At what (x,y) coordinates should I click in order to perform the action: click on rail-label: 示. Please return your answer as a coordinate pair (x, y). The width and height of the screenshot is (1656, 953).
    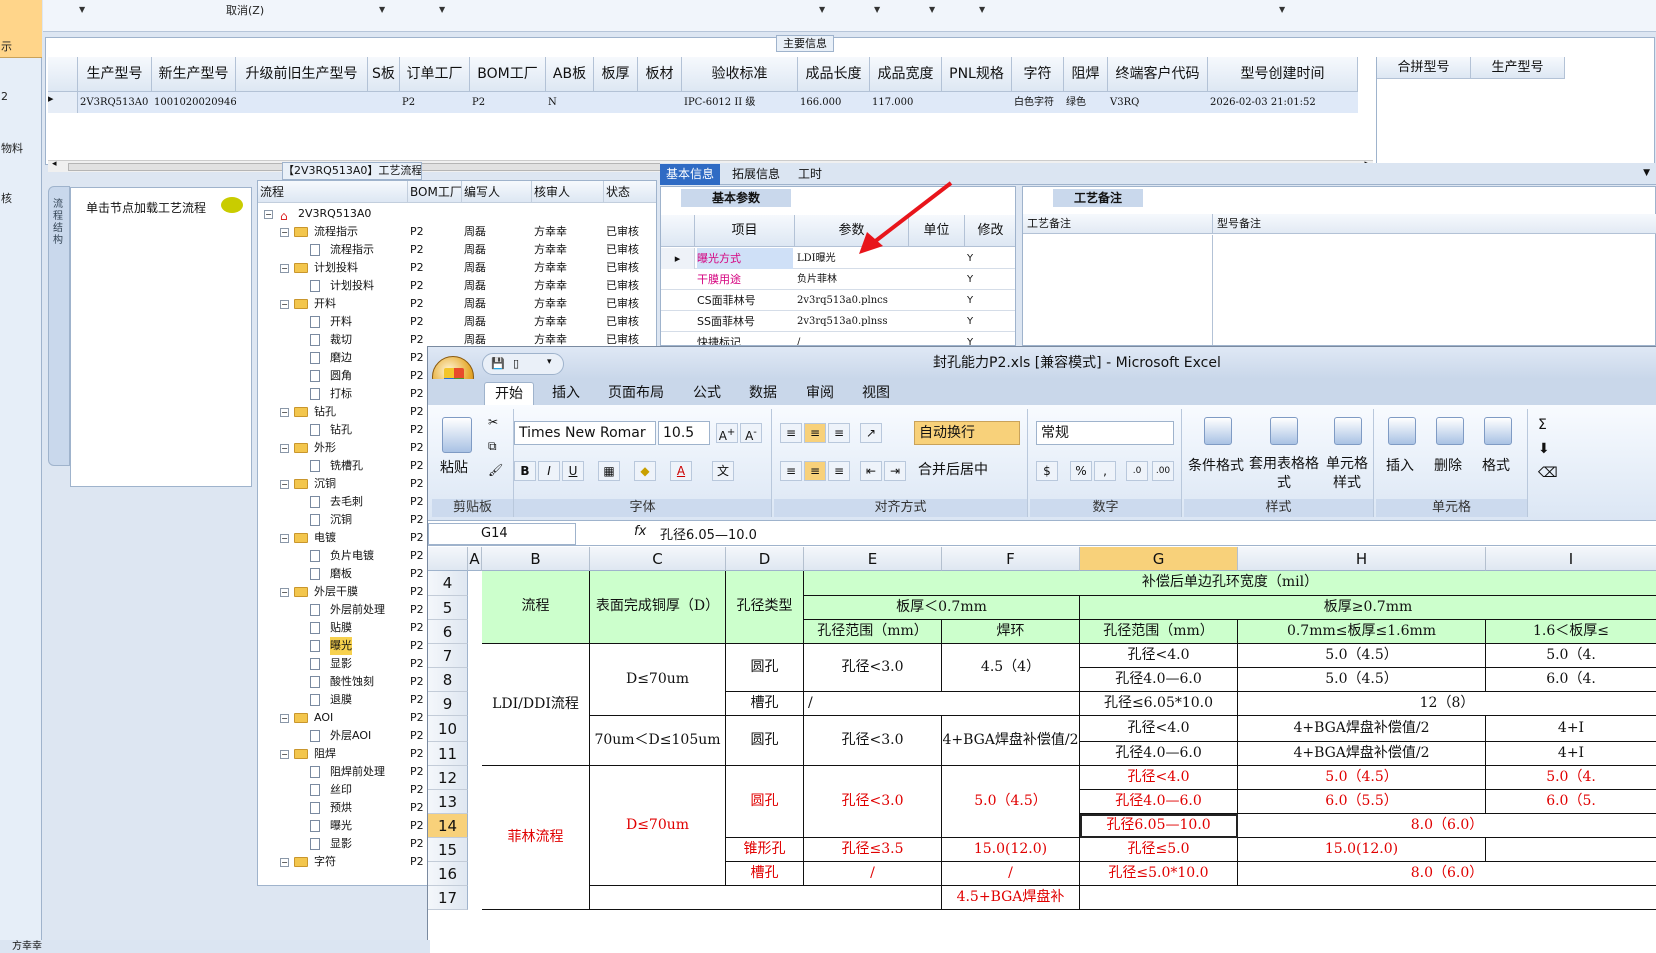
    Looking at the image, I should click on (6, 46).